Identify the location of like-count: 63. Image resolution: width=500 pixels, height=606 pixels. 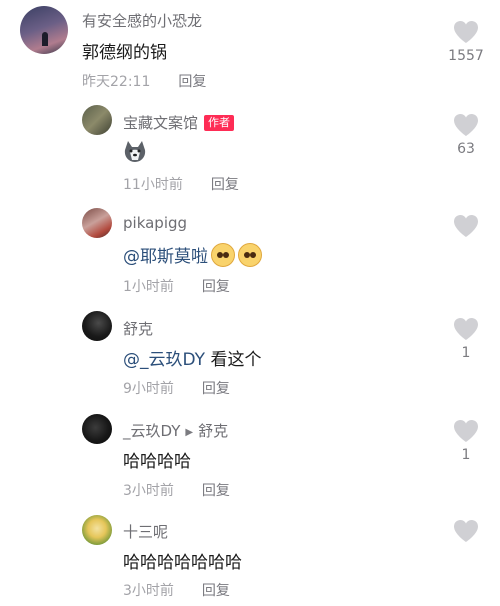
(466, 149).